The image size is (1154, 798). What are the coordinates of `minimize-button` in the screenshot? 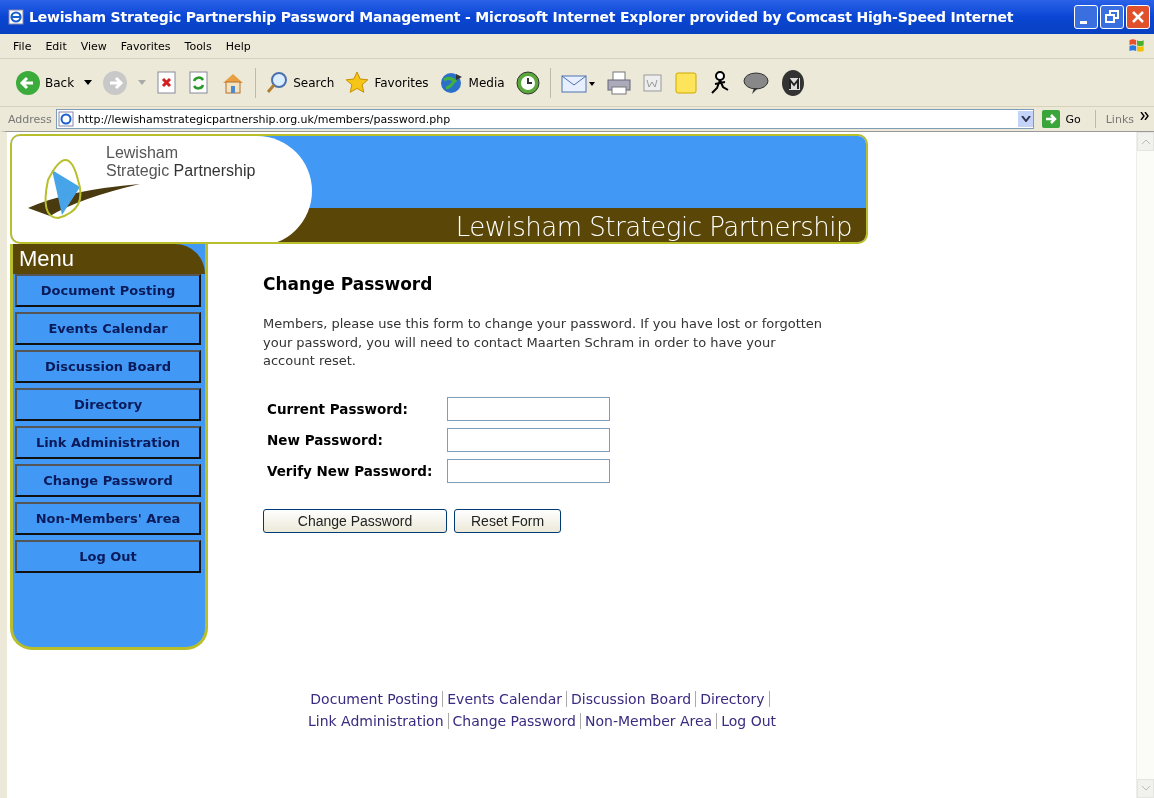 It's located at (1086, 17).